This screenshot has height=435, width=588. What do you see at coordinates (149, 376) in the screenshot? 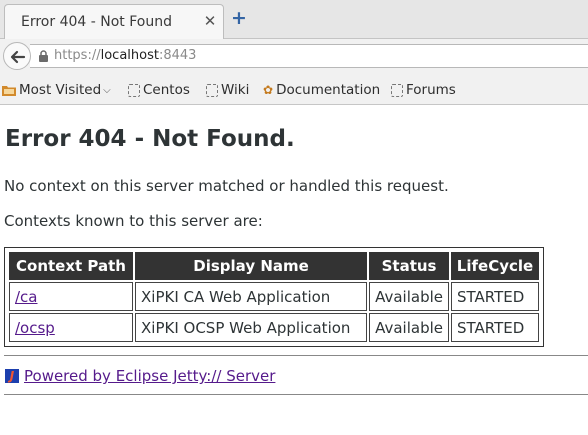
I see `powered-by-link: Powered by Eclipse Jetty:// Server` at bounding box center [149, 376].